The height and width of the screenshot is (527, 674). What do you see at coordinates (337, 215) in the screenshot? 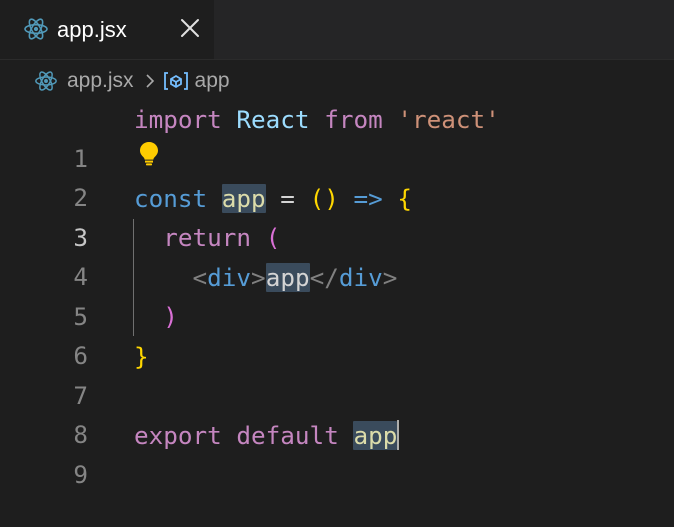
I see `code-line: 3 const app = () => {` at bounding box center [337, 215].